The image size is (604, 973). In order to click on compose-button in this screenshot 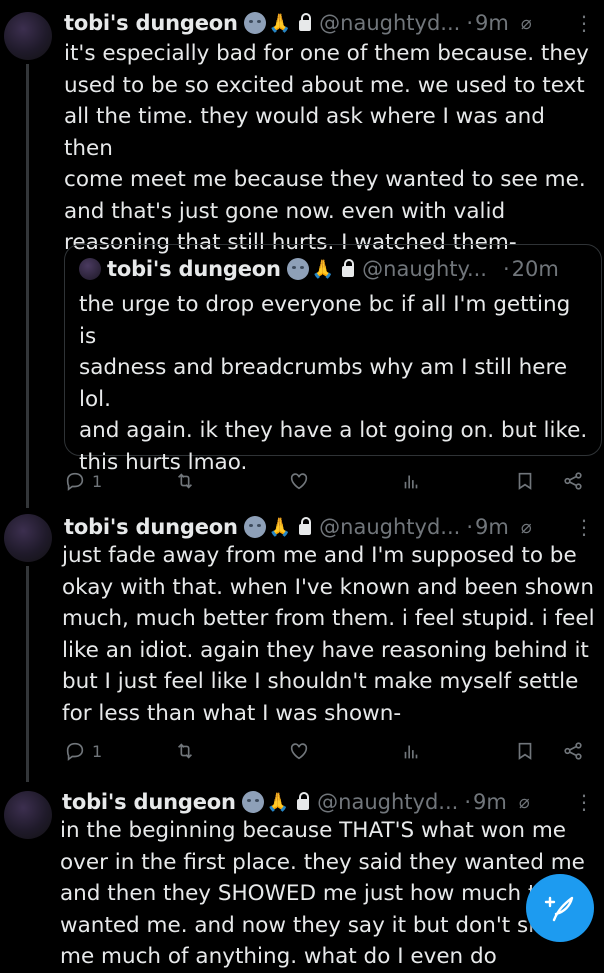, I will do `click(560, 908)`.